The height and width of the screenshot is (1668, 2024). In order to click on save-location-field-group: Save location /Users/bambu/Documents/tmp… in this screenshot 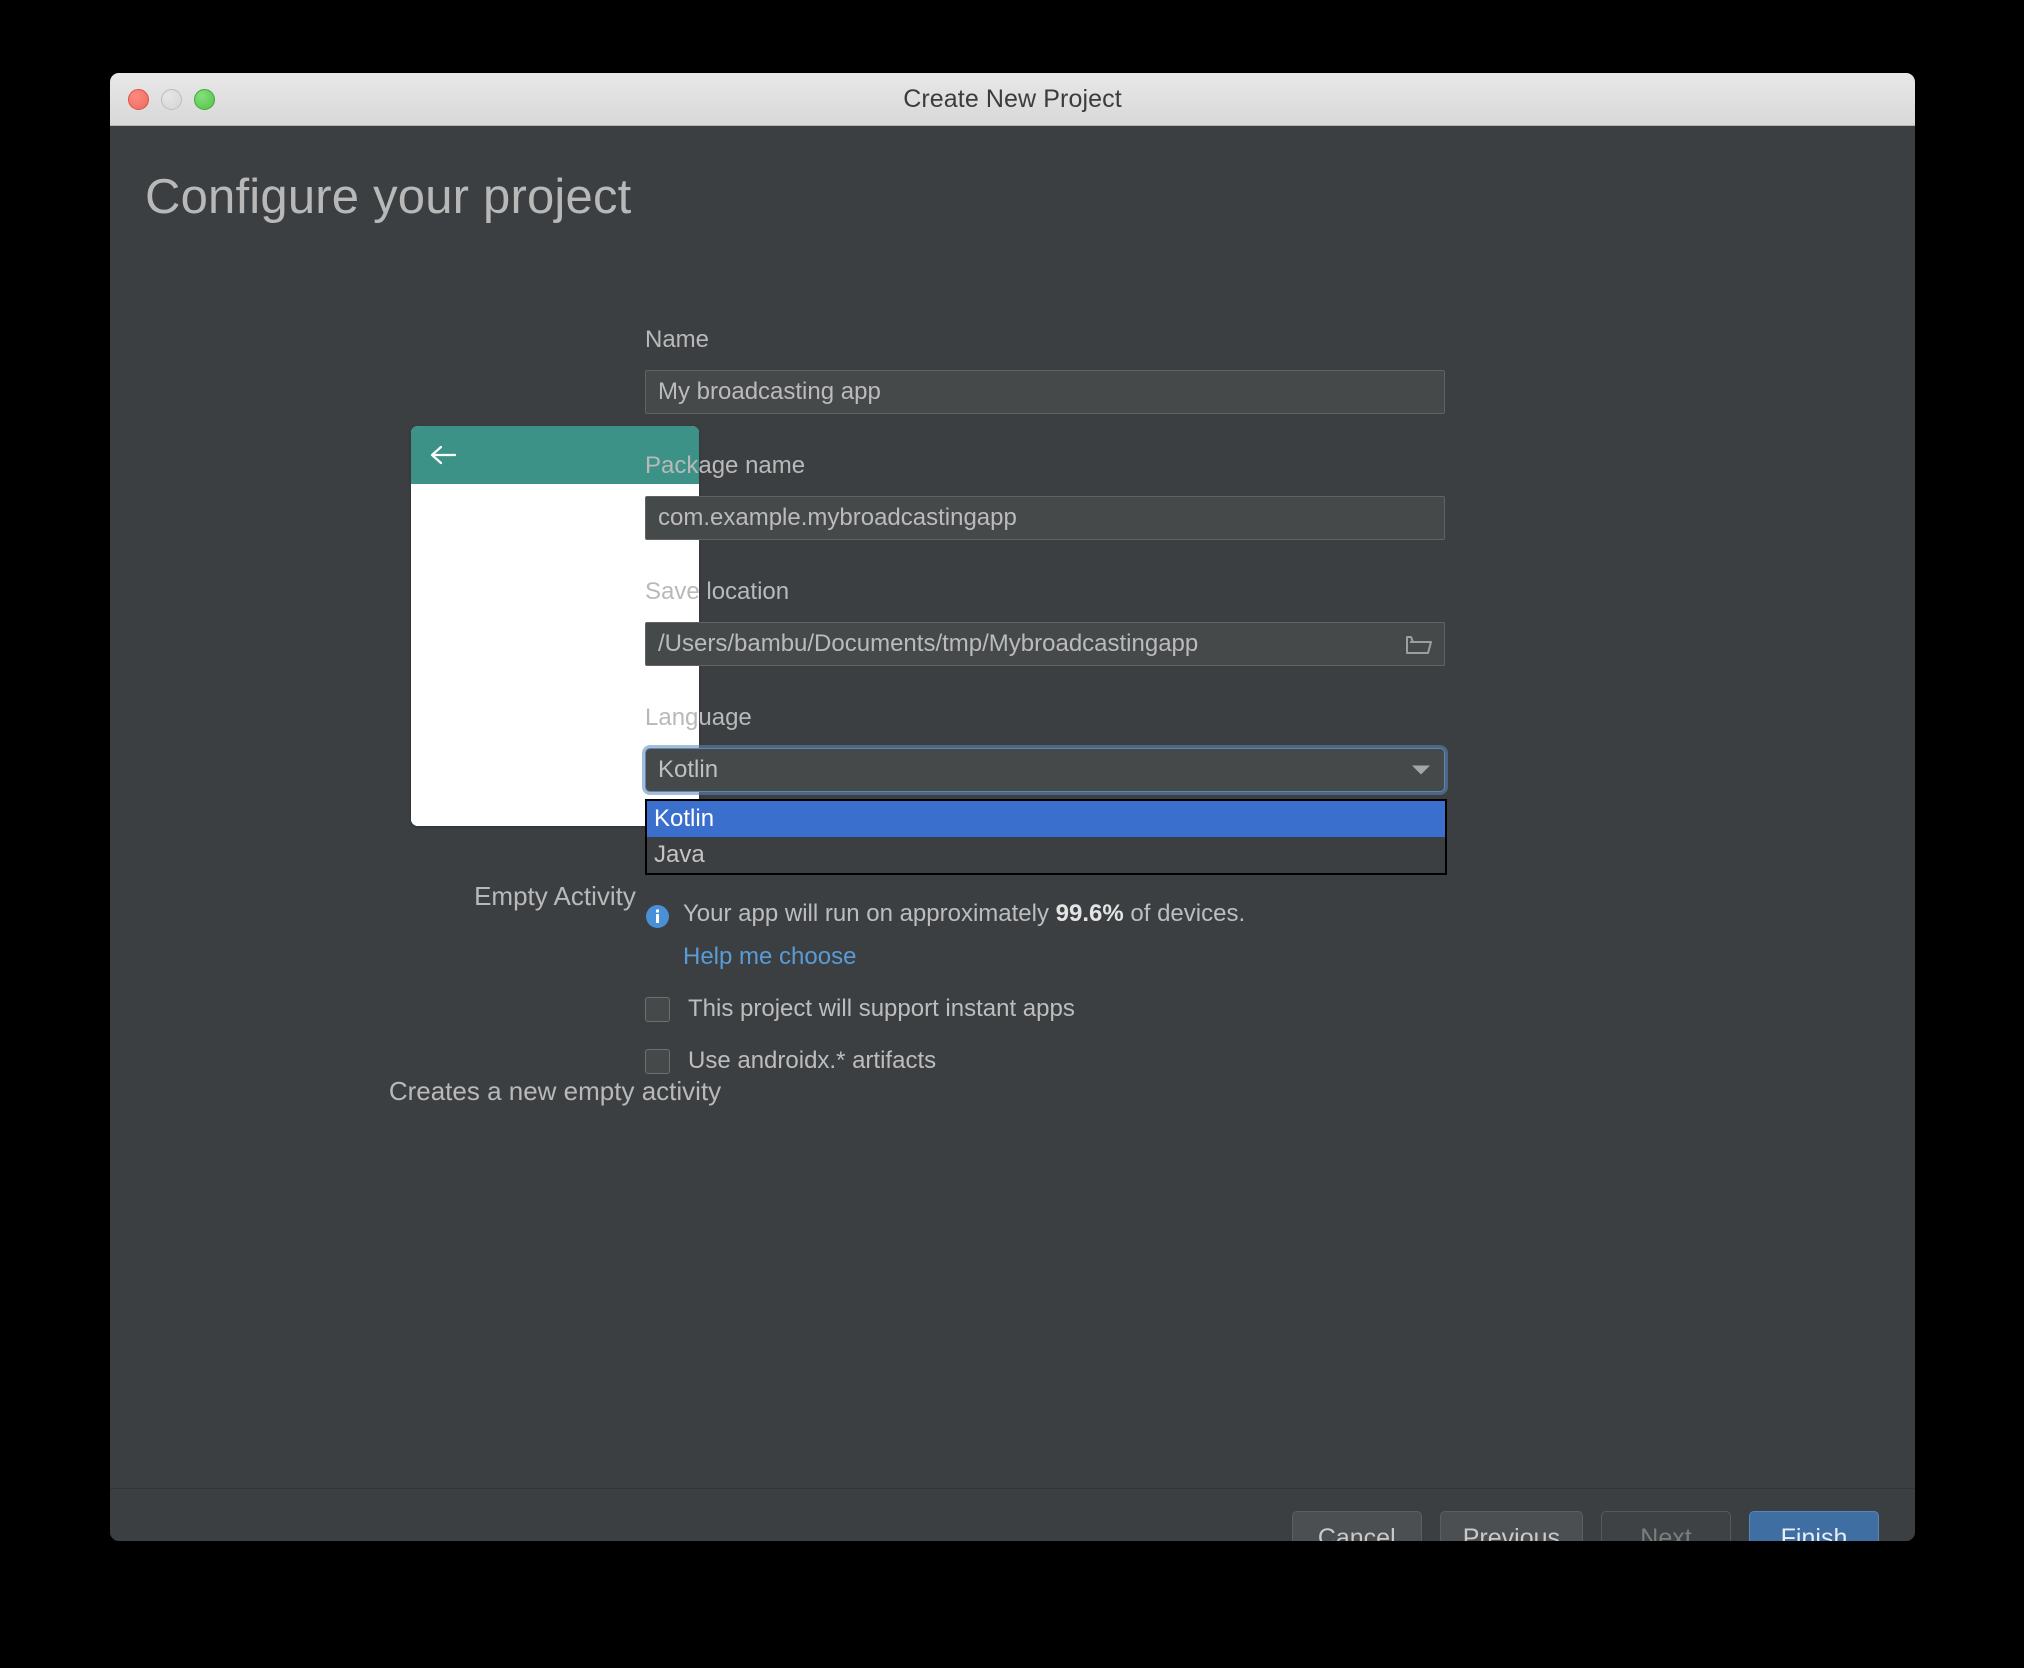, I will do `click(1045, 622)`.